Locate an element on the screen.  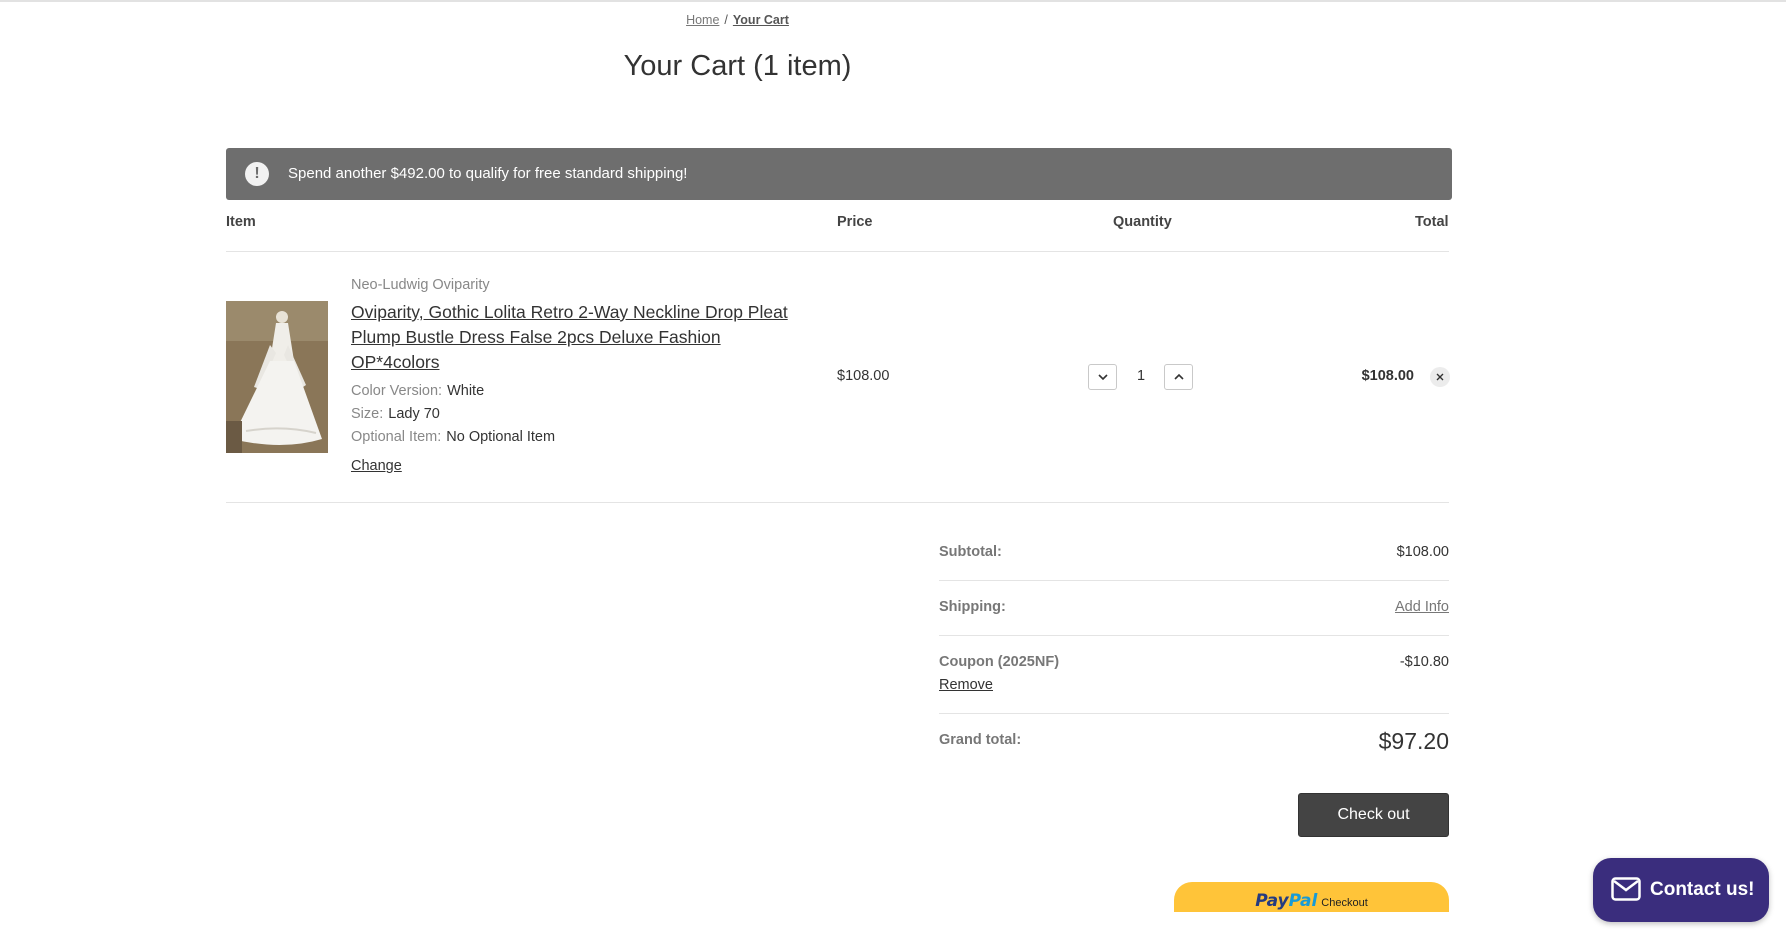
coupon-value: -$10.80 is located at coordinates (1424, 662).